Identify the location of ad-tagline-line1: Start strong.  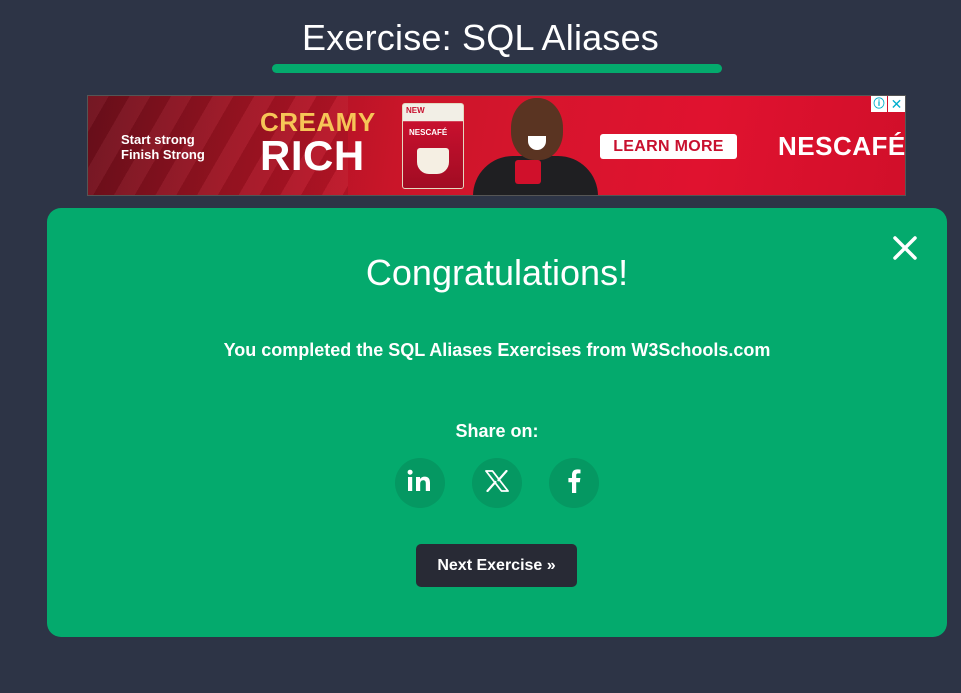
(158, 139).